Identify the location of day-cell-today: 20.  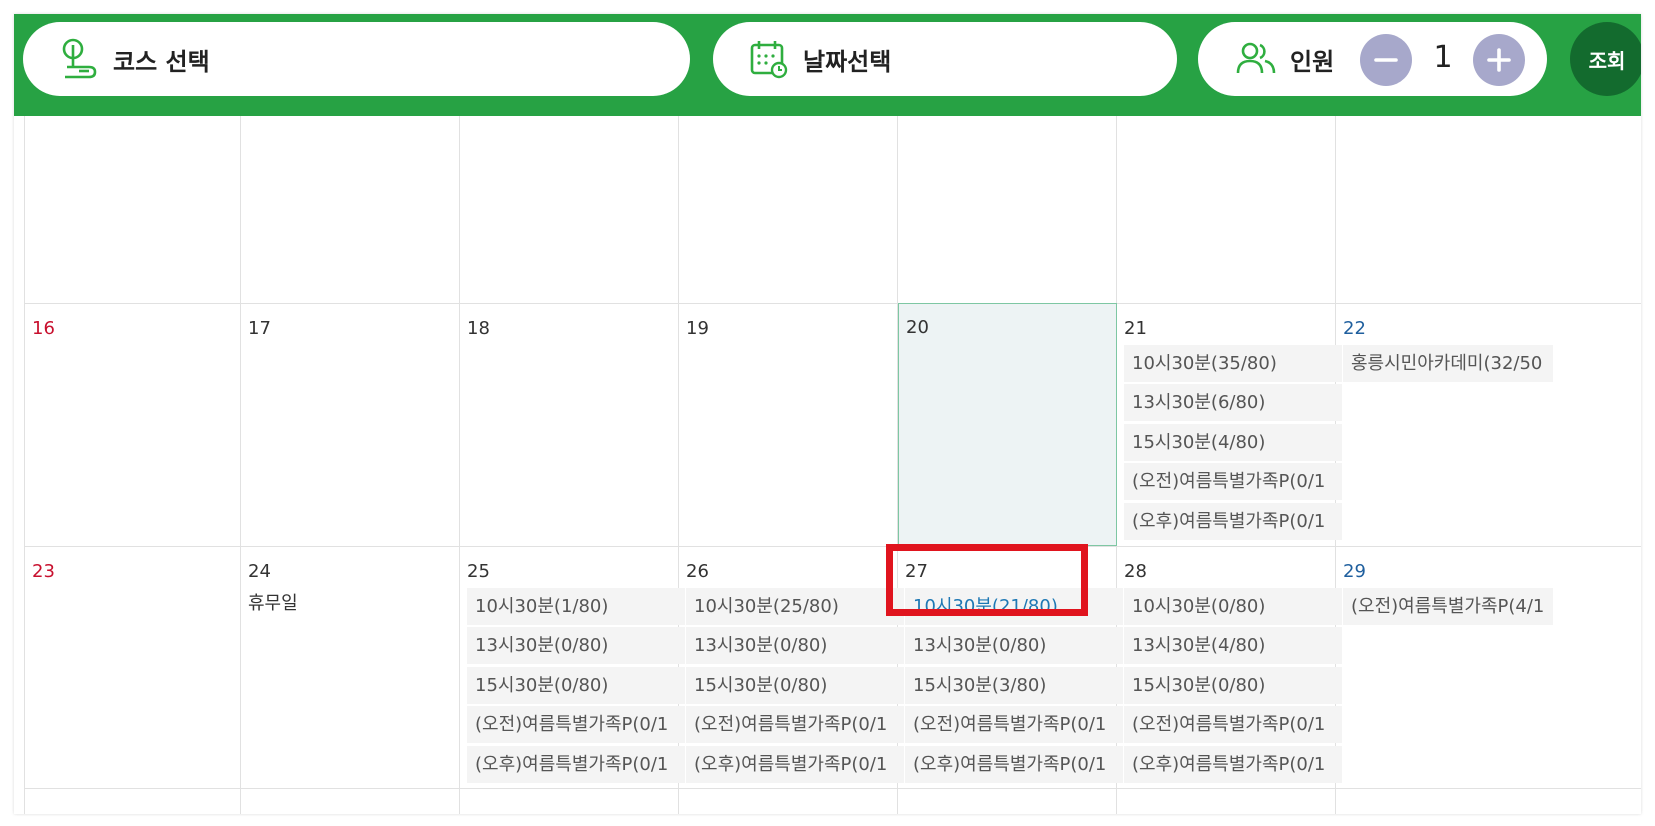
(1007, 424).